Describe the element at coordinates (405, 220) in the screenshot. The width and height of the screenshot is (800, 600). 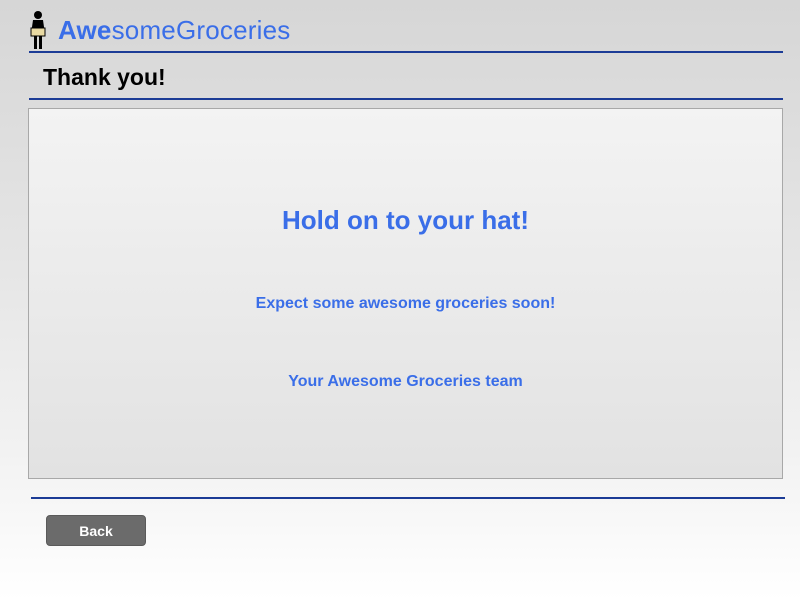
I see `confirmation-headline: Hold on to your hat!` at that location.